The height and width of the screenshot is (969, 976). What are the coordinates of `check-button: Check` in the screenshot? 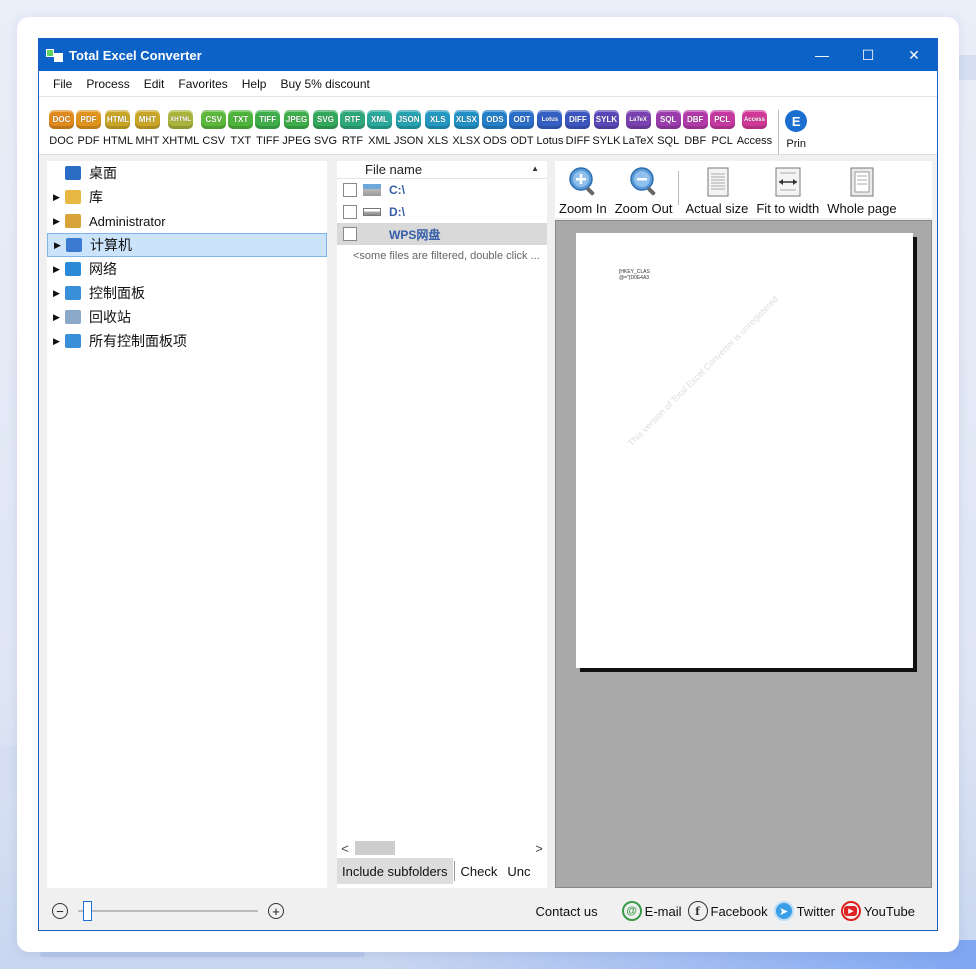 It's located at (479, 871).